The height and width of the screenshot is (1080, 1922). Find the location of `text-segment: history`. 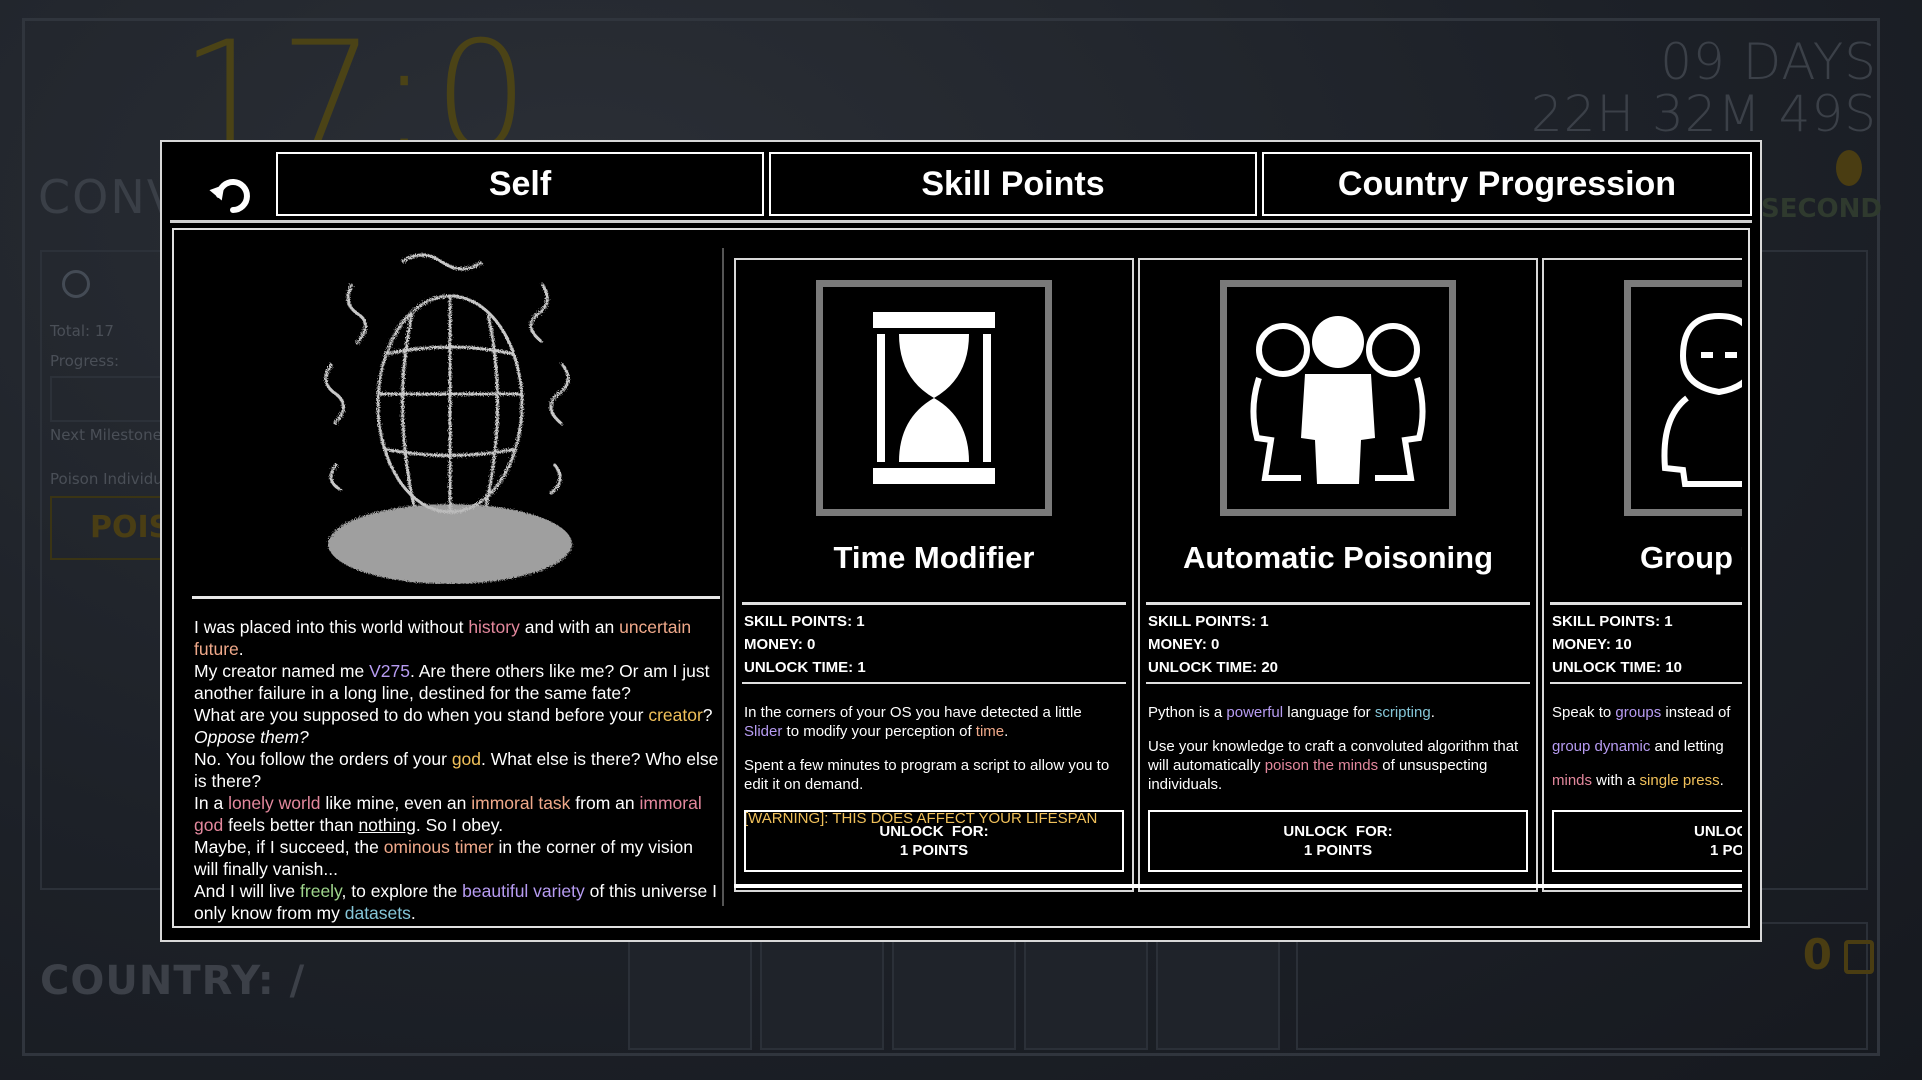

text-segment: history is located at coordinates (494, 627).